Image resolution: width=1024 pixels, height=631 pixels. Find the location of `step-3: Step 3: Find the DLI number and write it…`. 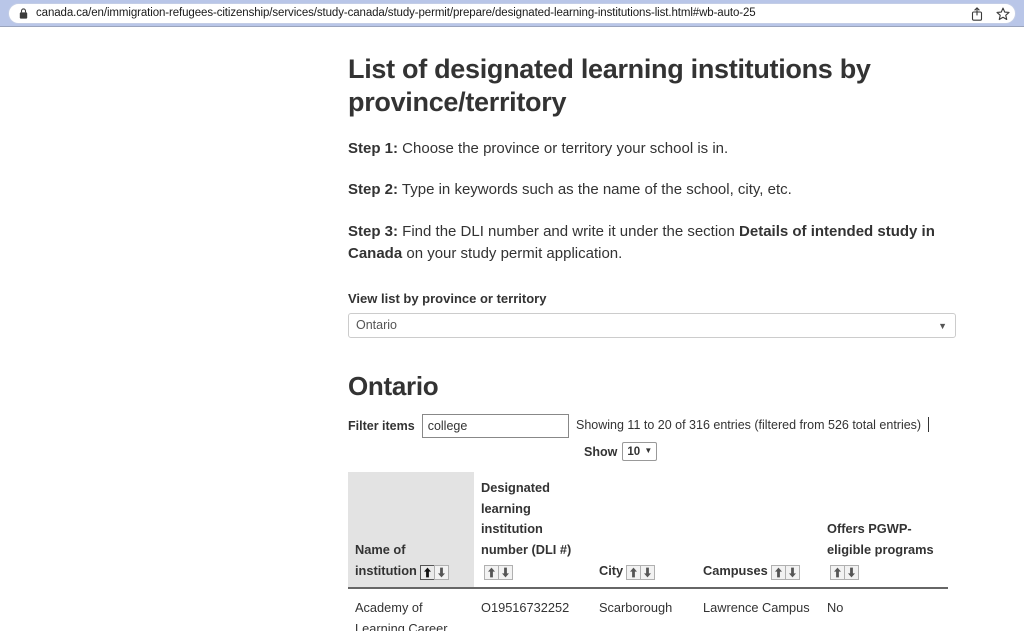

step-3: Step 3: Find the DLI number and write it… is located at coordinates (652, 243).